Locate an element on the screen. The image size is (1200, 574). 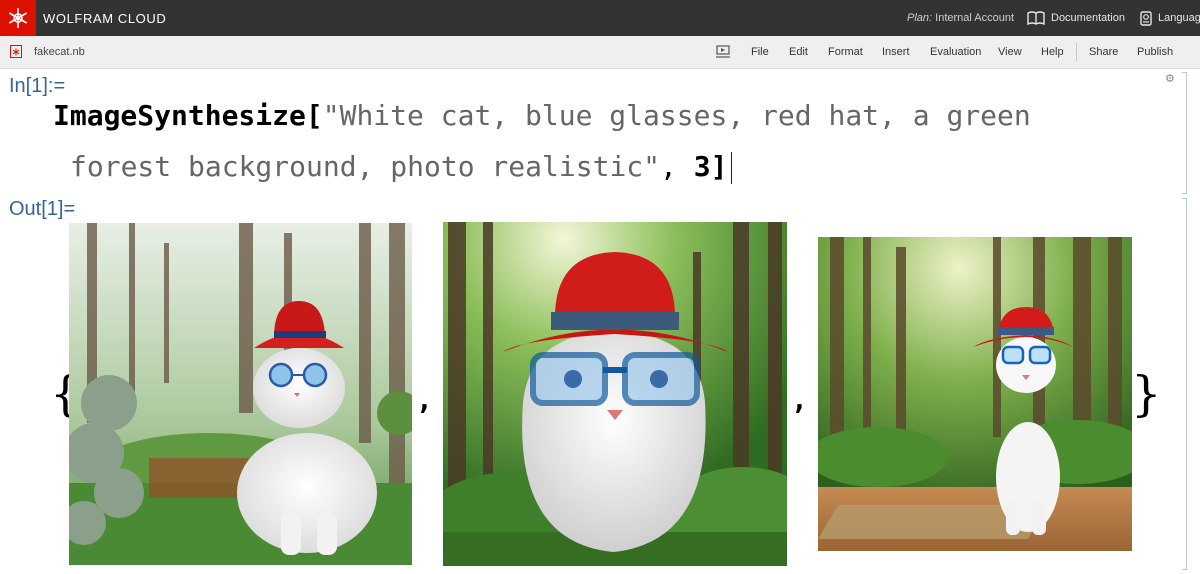
documentation-label: Documentation is located at coordinates (1088, 18).